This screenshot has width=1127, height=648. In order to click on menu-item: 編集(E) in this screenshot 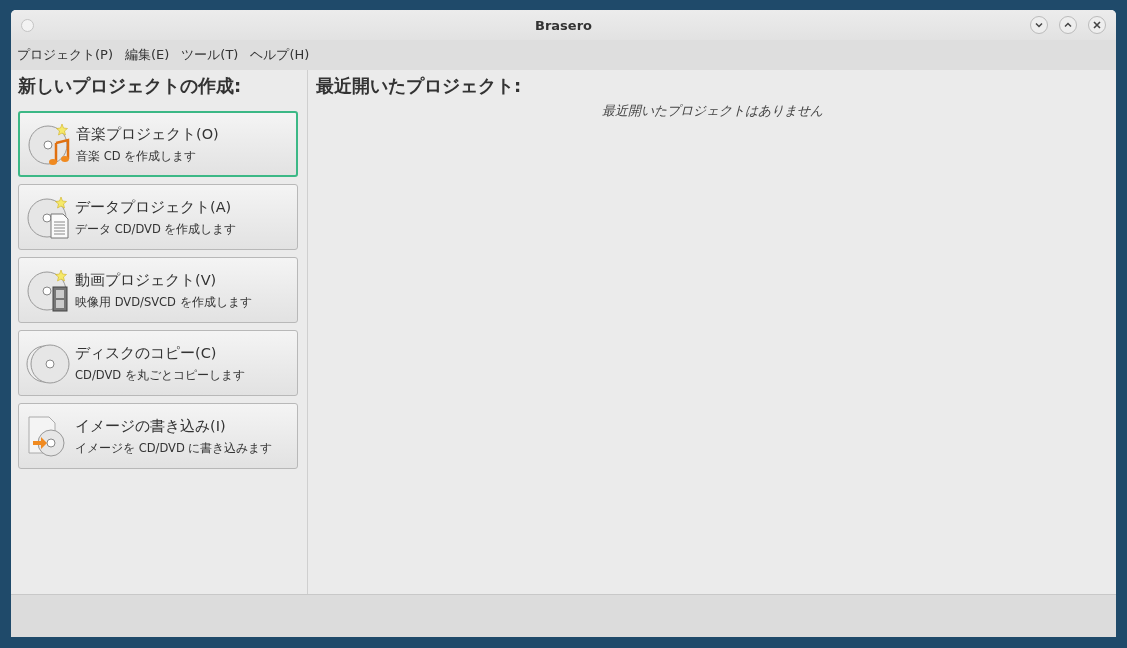, I will do `click(147, 55)`.